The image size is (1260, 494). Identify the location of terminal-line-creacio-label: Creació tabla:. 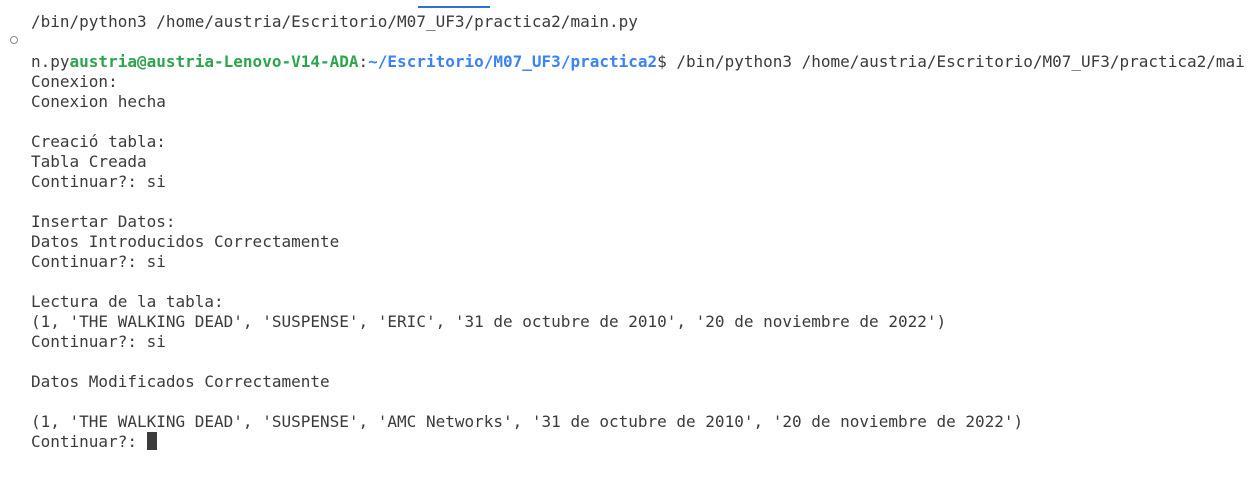
(98, 141).